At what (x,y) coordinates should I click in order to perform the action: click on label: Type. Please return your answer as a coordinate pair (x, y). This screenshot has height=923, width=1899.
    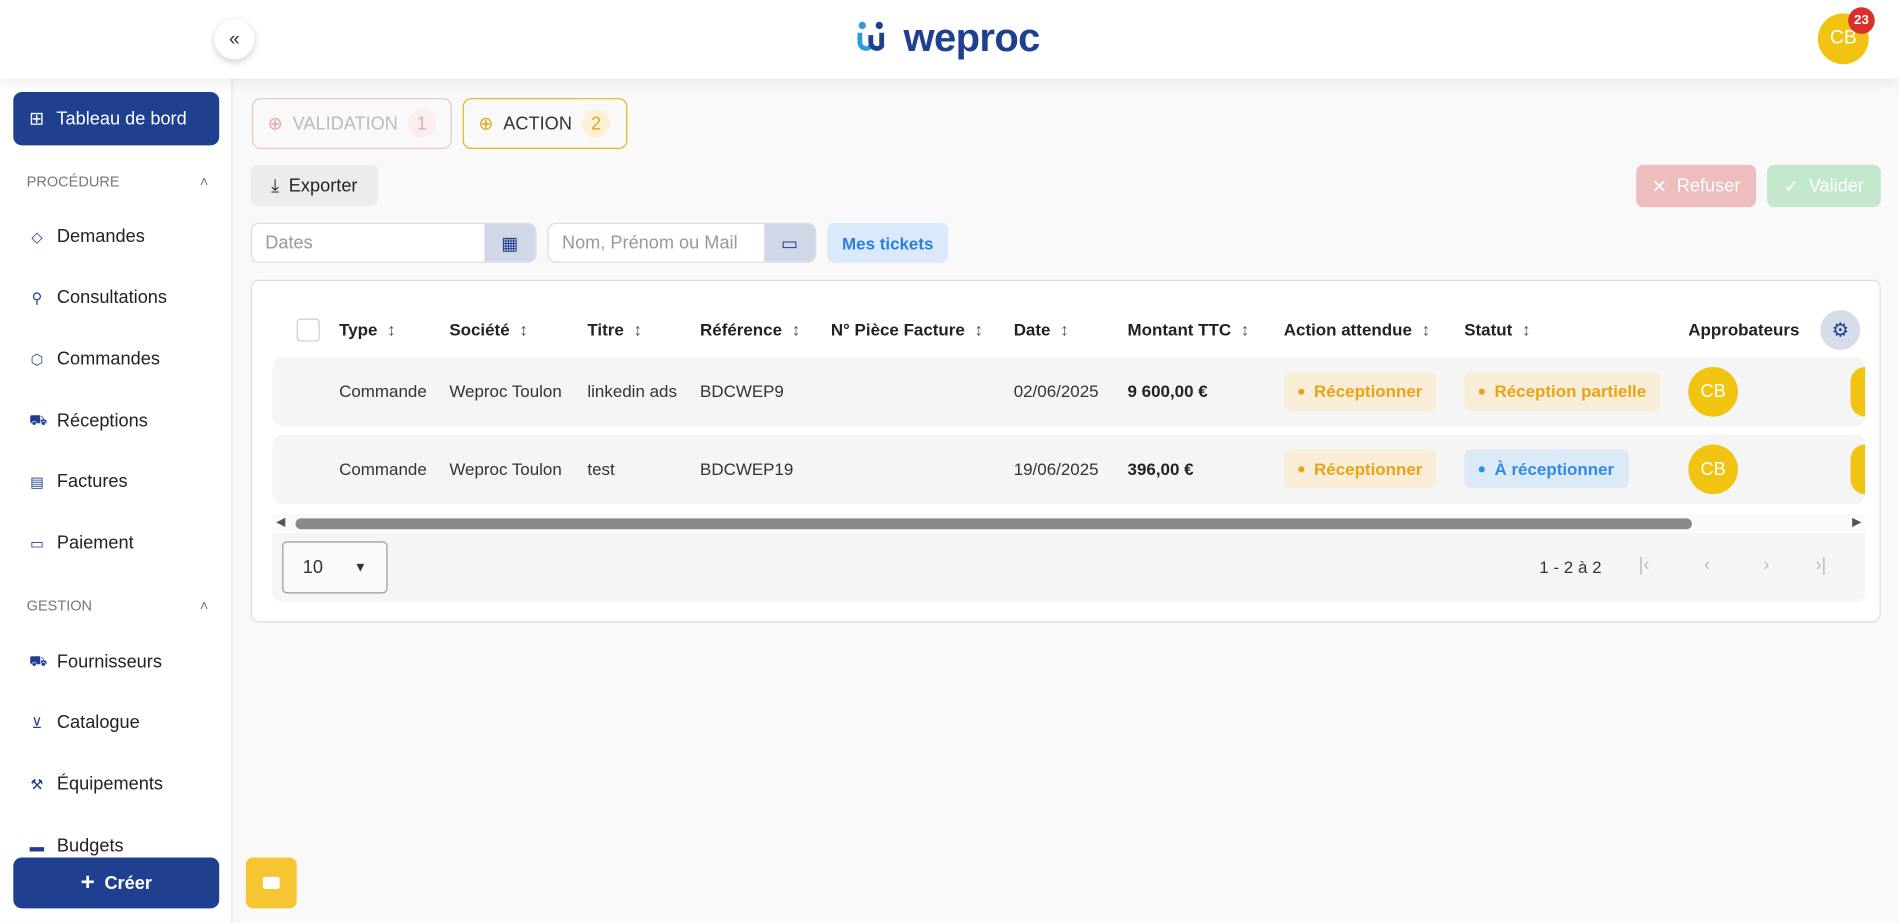
    Looking at the image, I should click on (358, 329).